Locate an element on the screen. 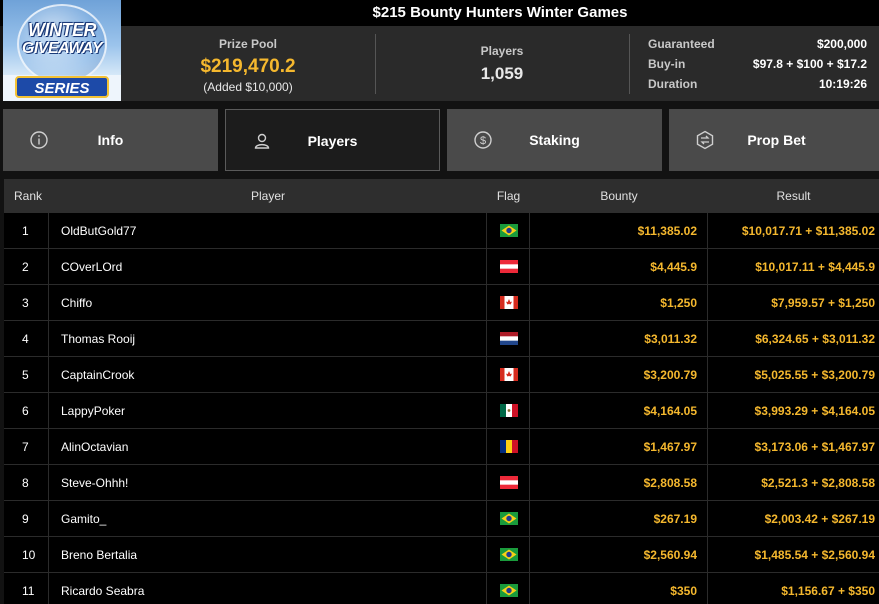 This screenshot has height=604, width=879. player-name: CaptainCrook is located at coordinates (97, 375).